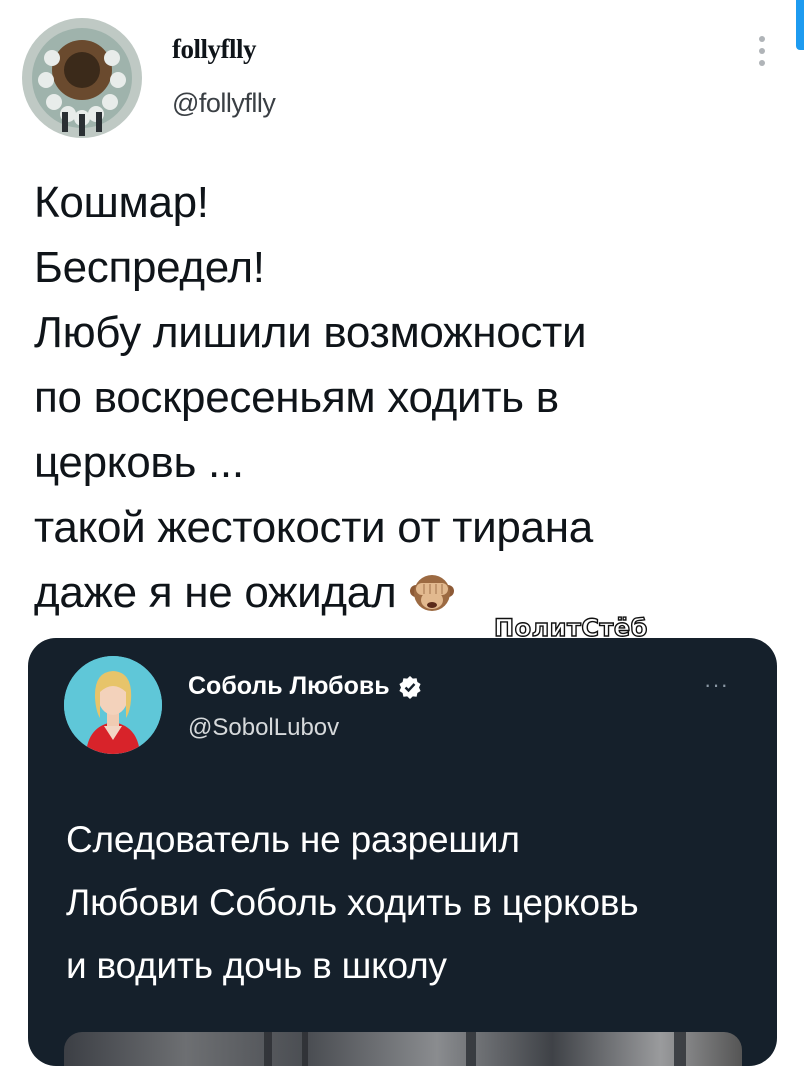  What do you see at coordinates (263, 728) in the screenshot?
I see `quoted-author-handle: @SobolLubov` at bounding box center [263, 728].